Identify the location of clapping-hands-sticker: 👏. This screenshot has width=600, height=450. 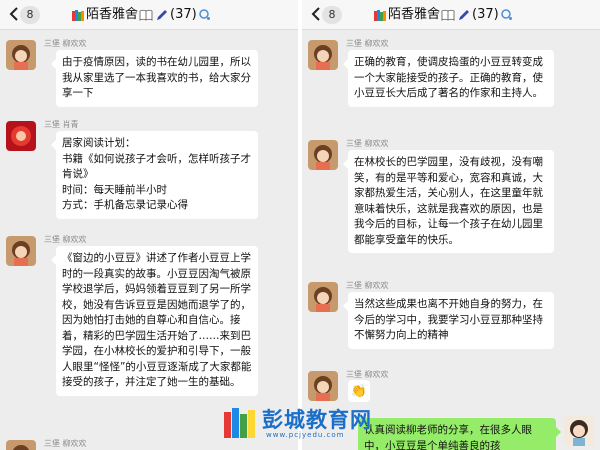
(359, 391).